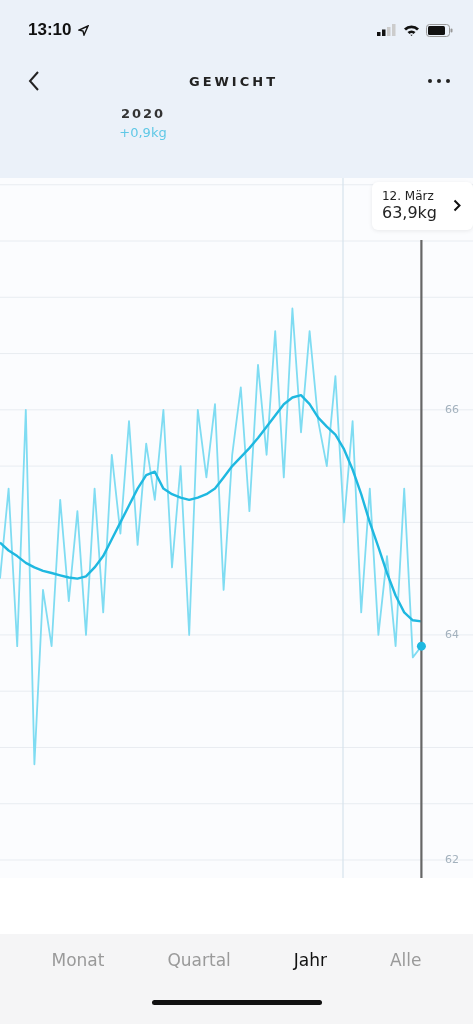  What do you see at coordinates (310, 960) in the screenshot?
I see `period-tab: Jahr` at bounding box center [310, 960].